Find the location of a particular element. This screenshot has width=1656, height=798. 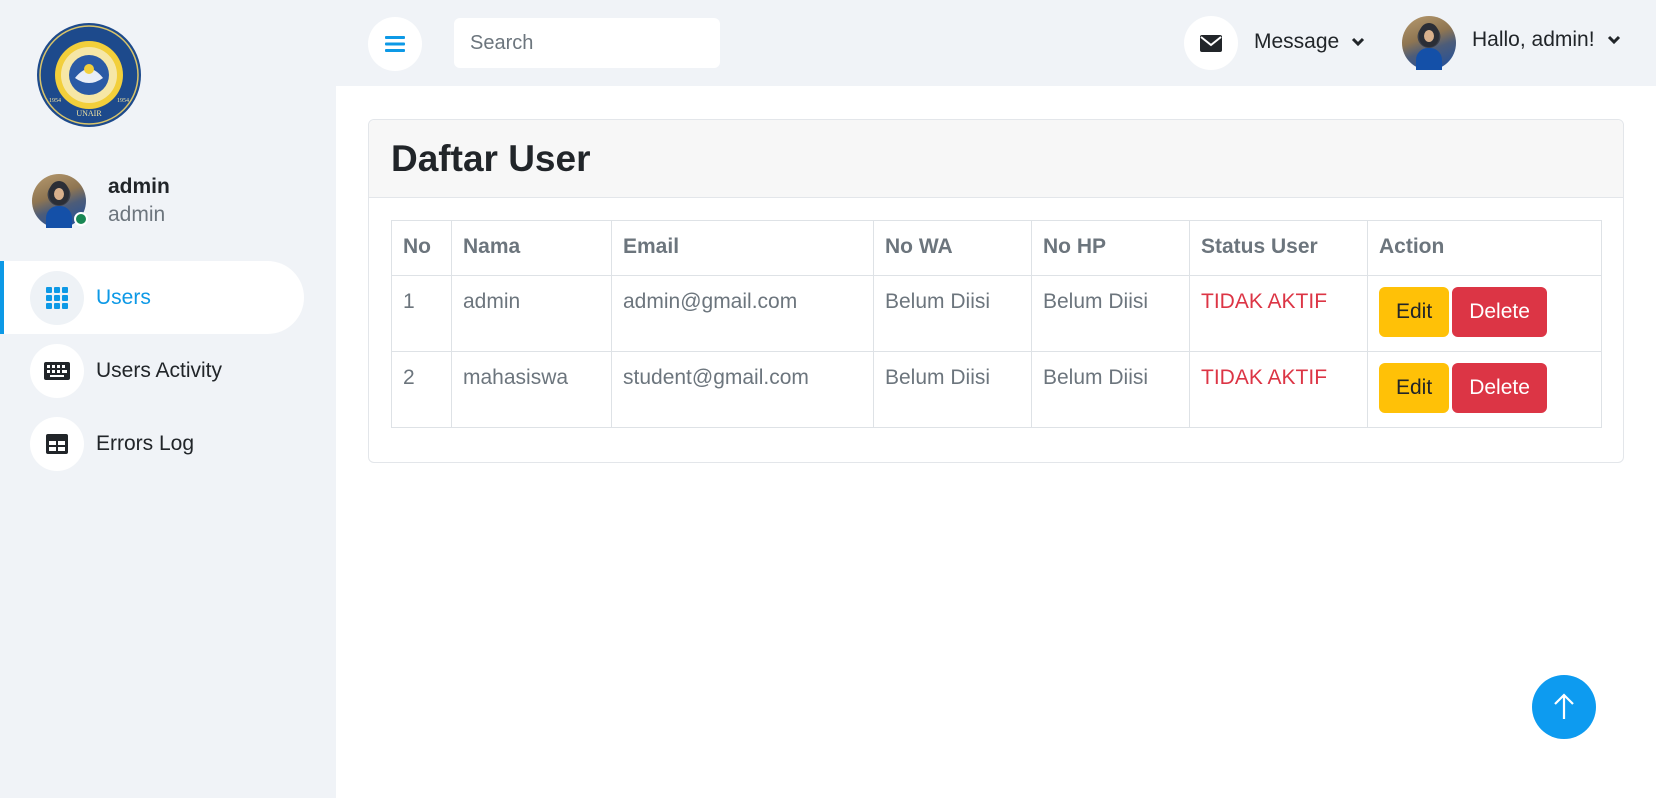

sidebar-item-label: Users is located at coordinates (123, 297).